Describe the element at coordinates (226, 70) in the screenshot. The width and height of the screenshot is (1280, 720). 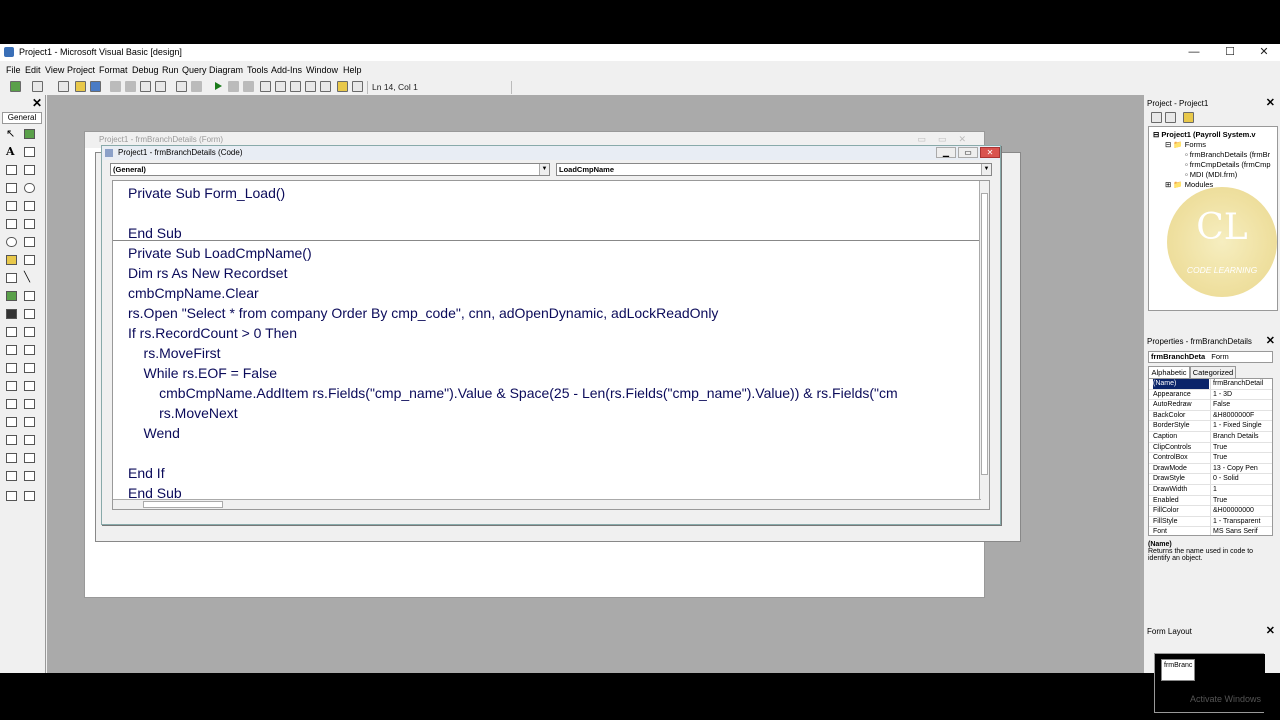
I see `menu-diagram: Diagram` at that location.